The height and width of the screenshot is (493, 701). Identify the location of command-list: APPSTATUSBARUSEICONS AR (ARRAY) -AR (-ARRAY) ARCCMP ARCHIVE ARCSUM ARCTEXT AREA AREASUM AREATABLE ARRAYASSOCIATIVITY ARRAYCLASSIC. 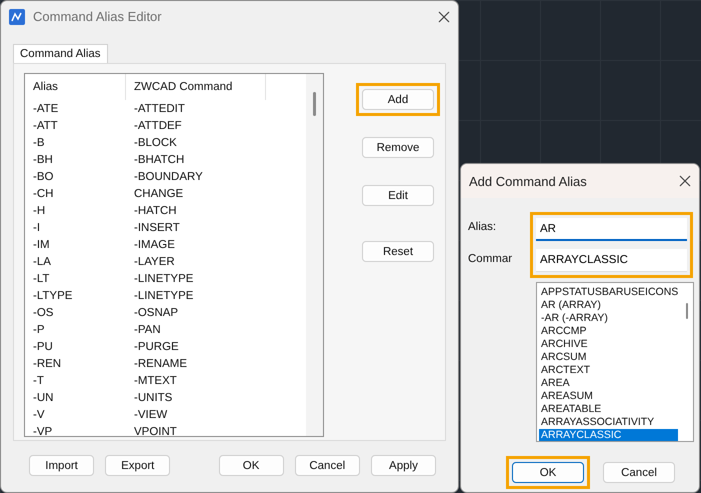
(615, 362).